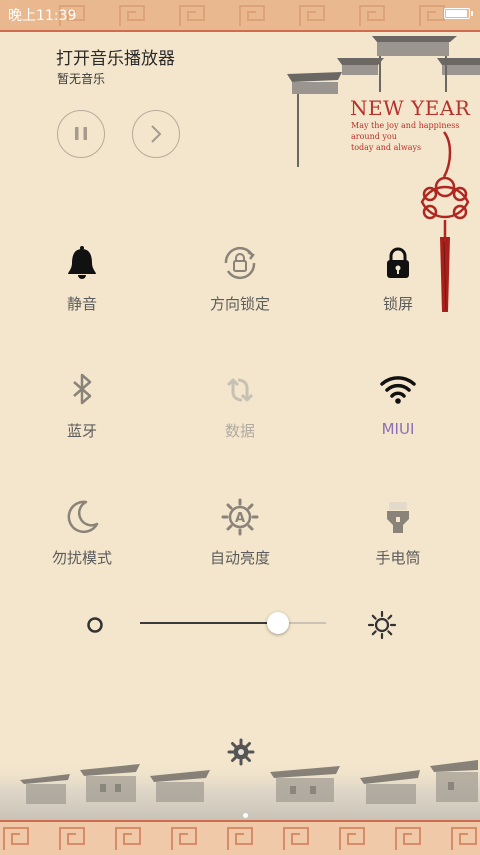  What do you see at coordinates (209, 623) in the screenshot?
I see `brightness-slider-fill` at bounding box center [209, 623].